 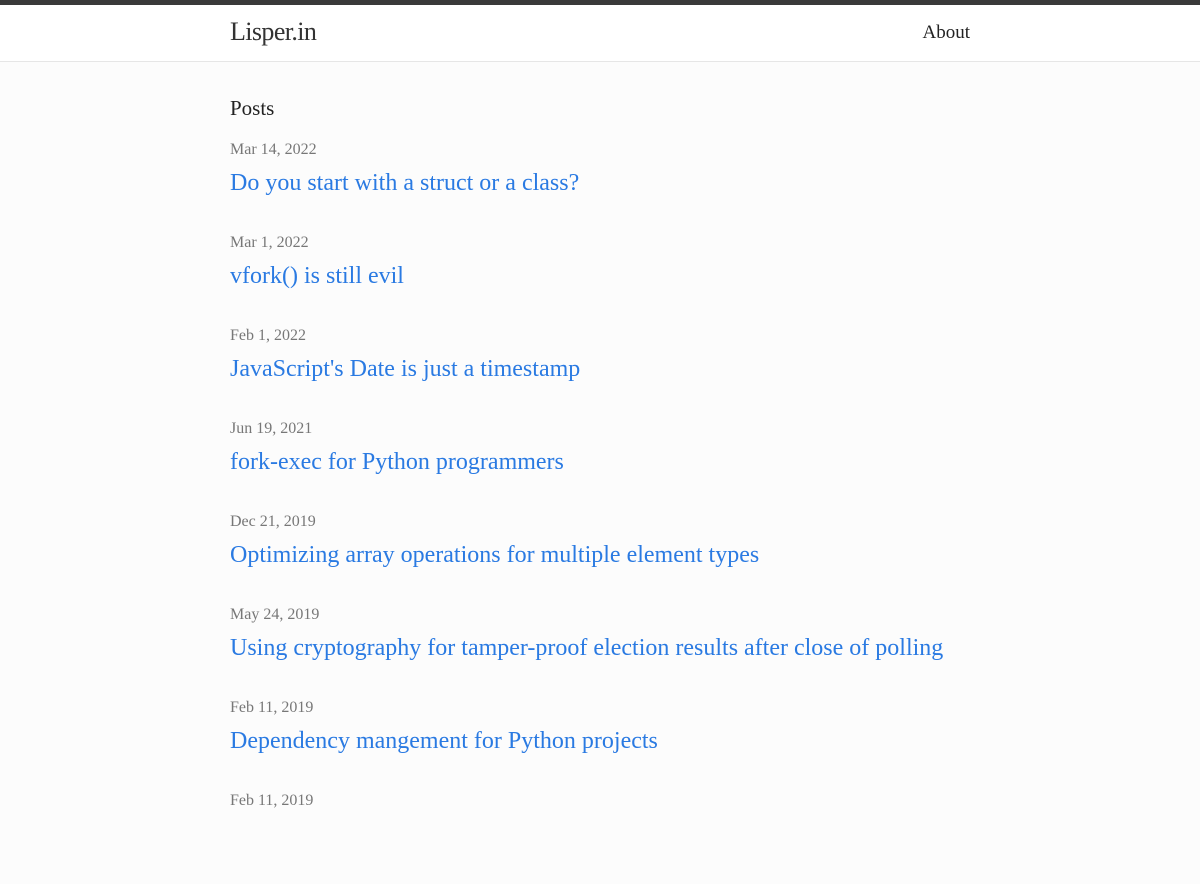 I want to click on post-title-link: fork-exec for Python programmers, so click(x=397, y=462).